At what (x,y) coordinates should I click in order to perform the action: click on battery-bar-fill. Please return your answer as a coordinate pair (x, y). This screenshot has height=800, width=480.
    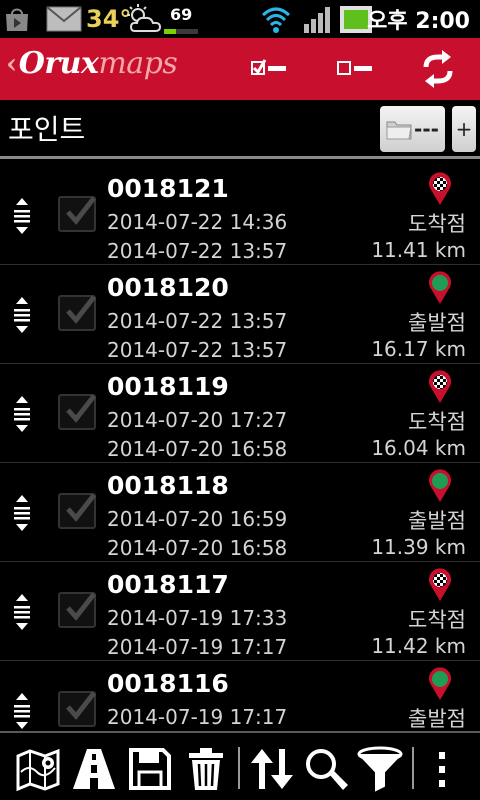
    Looking at the image, I should click on (170, 31).